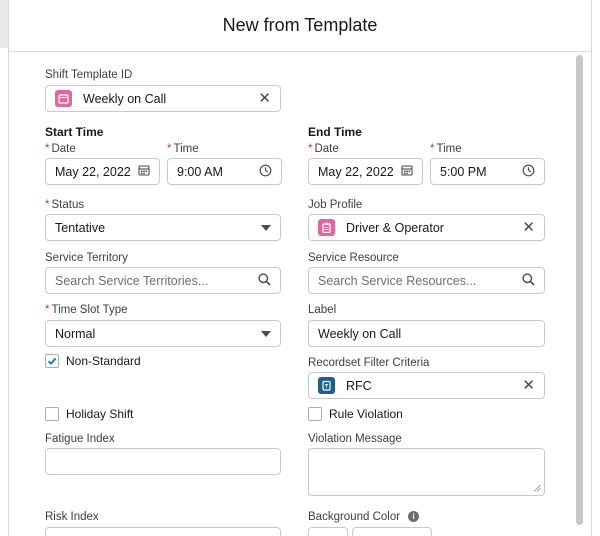 The width and height of the screenshot is (600, 536). What do you see at coordinates (426, 333) in the screenshot?
I see `label-input: Weekly on Call` at bounding box center [426, 333].